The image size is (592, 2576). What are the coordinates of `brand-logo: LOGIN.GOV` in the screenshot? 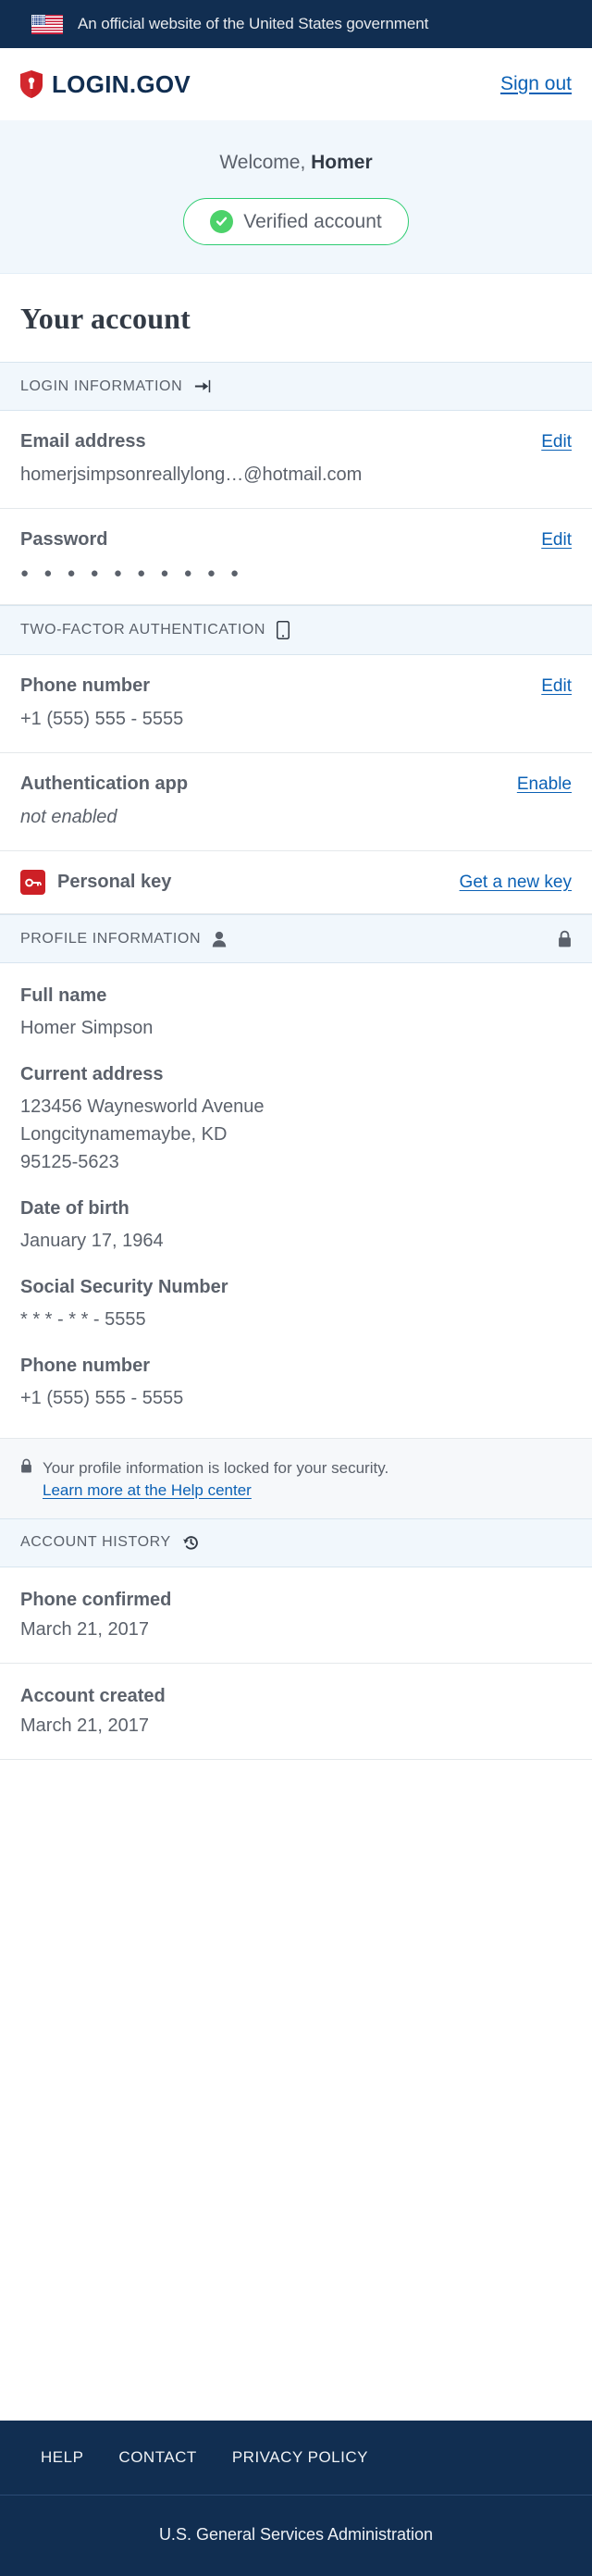 It's located at (106, 84).